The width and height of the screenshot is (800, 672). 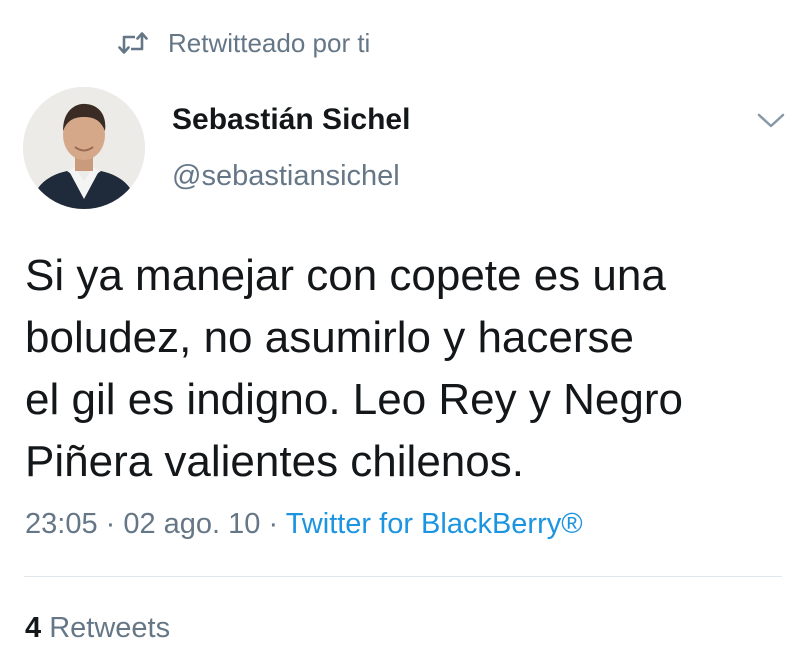 What do you see at coordinates (133, 43) in the screenshot?
I see `retweet-icon` at bounding box center [133, 43].